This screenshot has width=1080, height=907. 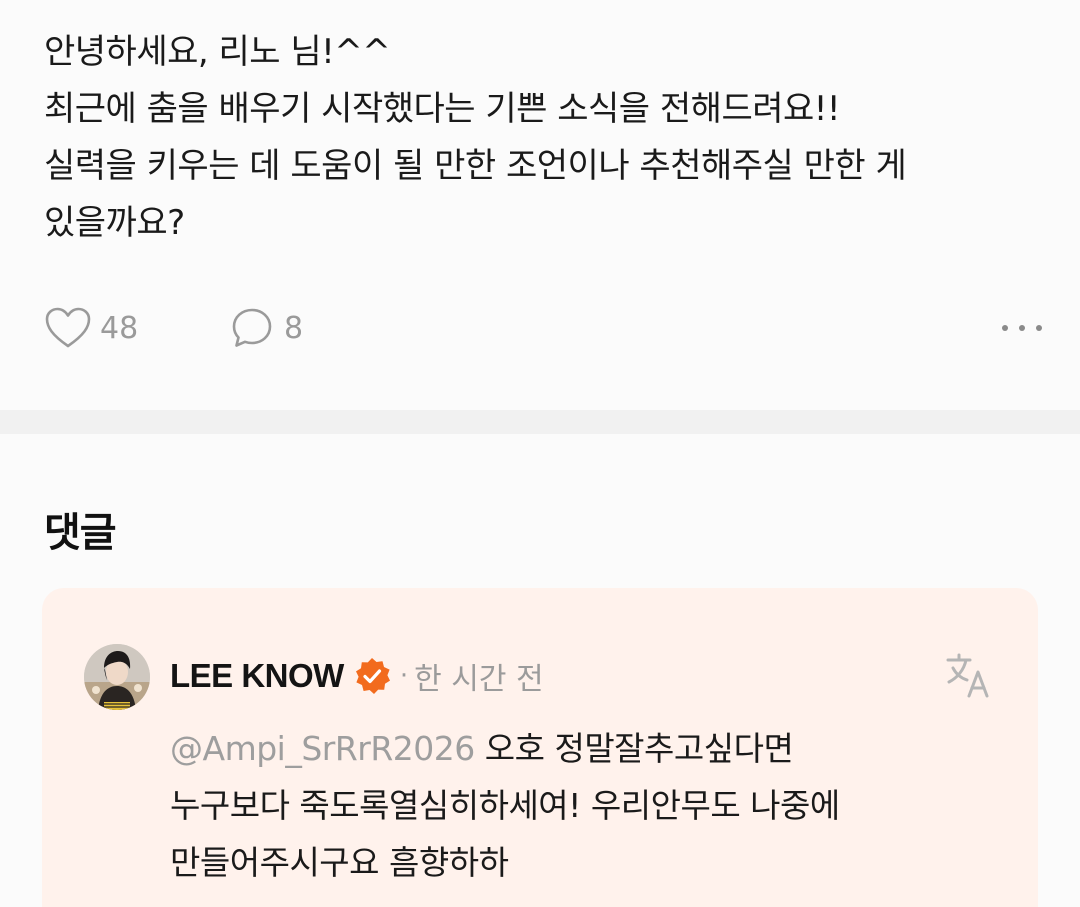 I want to click on verified-badge-icon, so click(x=372, y=676).